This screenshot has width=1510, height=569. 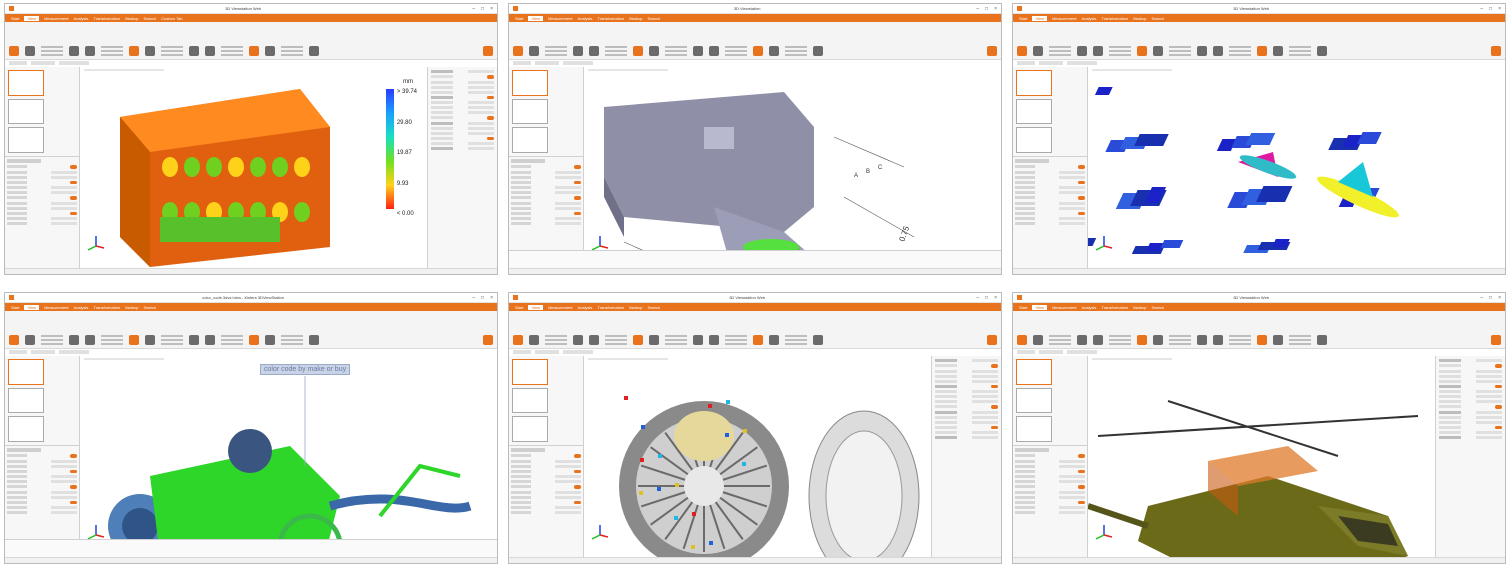 What do you see at coordinates (288, 456) in the screenshot?
I see `3d-viewport: color code by make or buy` at bounding box center [288, 456].